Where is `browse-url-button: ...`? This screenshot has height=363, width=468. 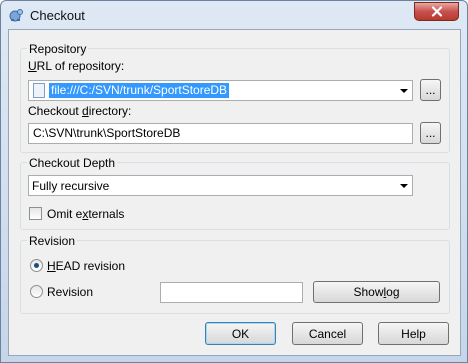 browse-url-button: ... is located at coordinates (430, 90).